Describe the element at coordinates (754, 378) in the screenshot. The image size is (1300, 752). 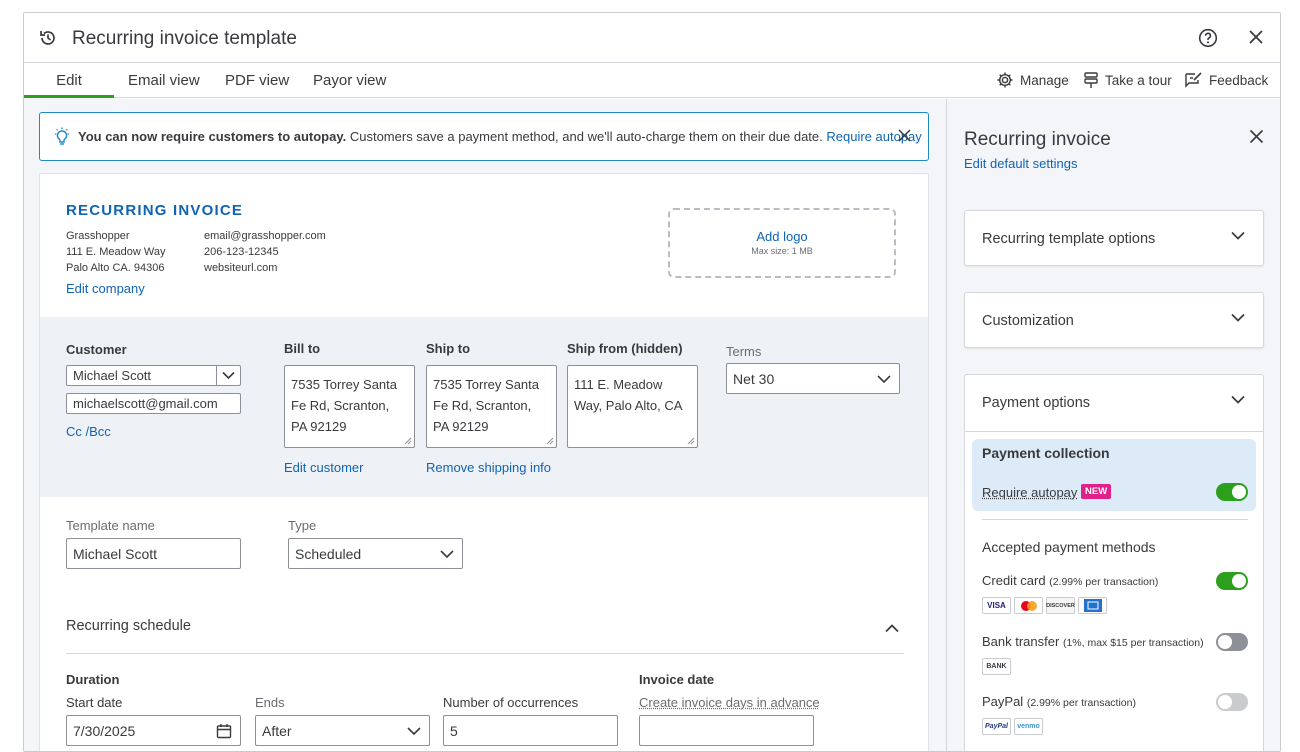
I see `terms-value: Net 30` at that location.